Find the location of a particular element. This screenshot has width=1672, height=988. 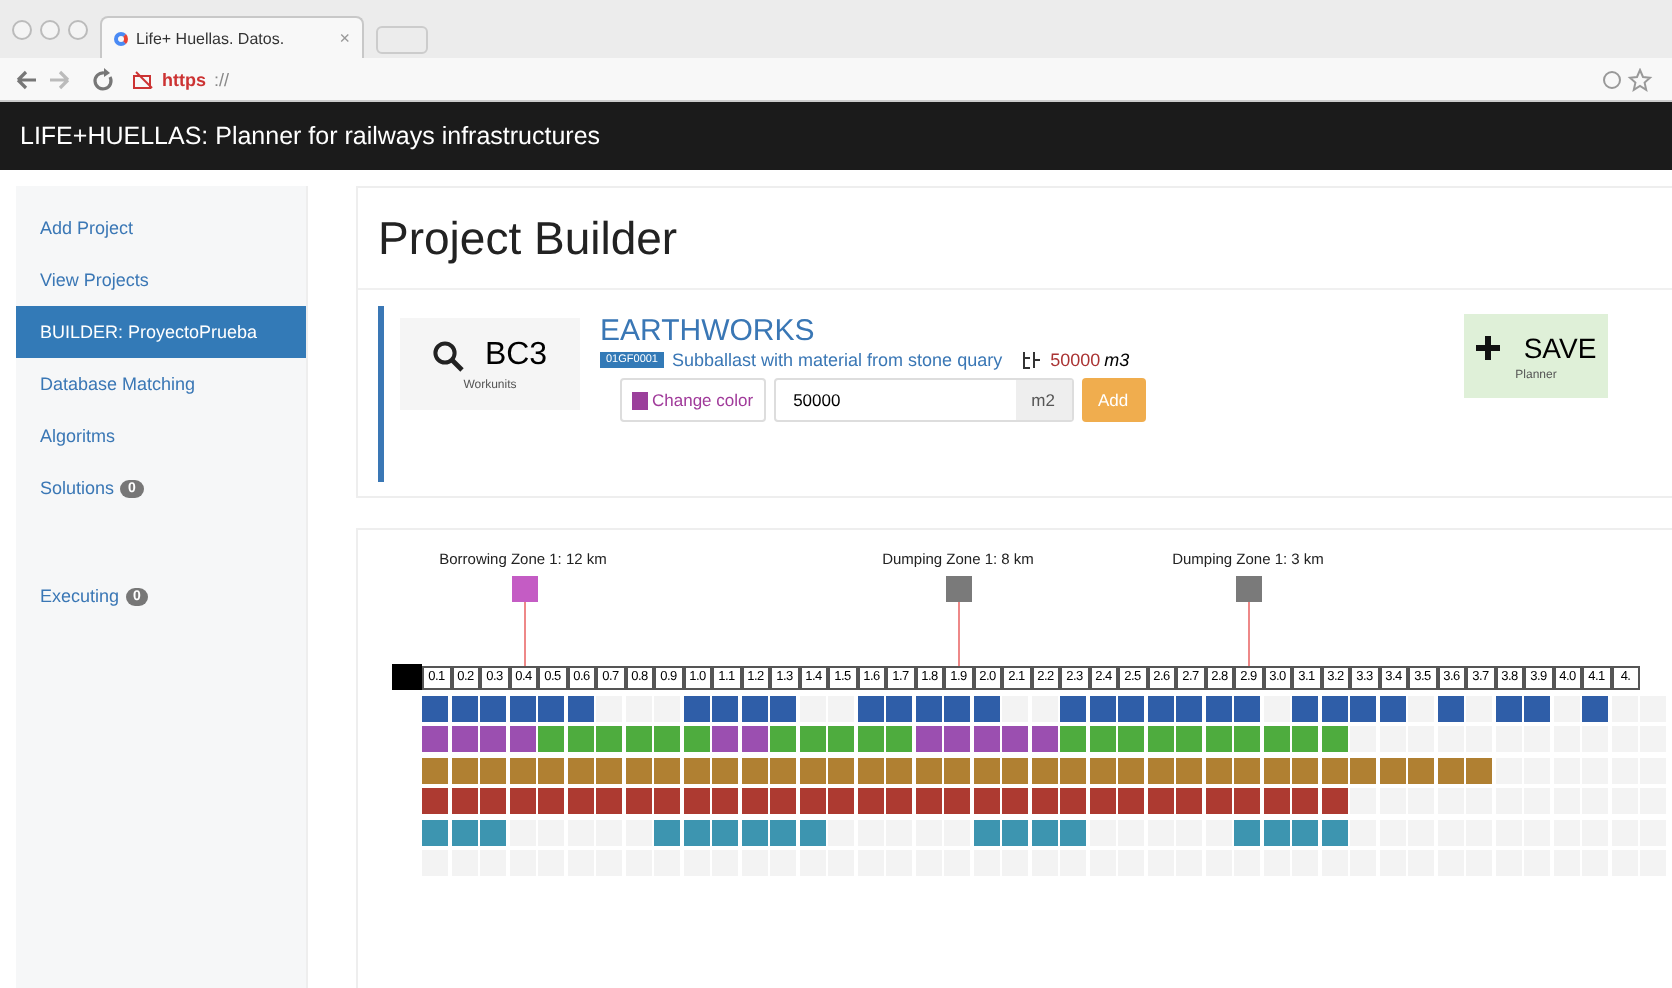

amount-field: 50000 m2 is located at coordinates (923, 400).